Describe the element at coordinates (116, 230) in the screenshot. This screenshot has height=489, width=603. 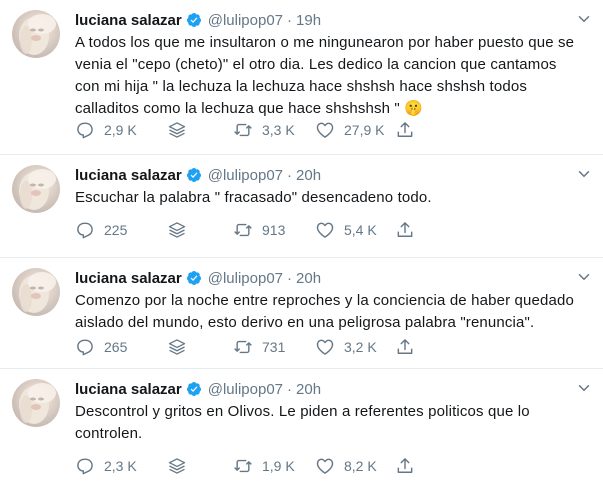
I see `reply-count: 225` at that location.